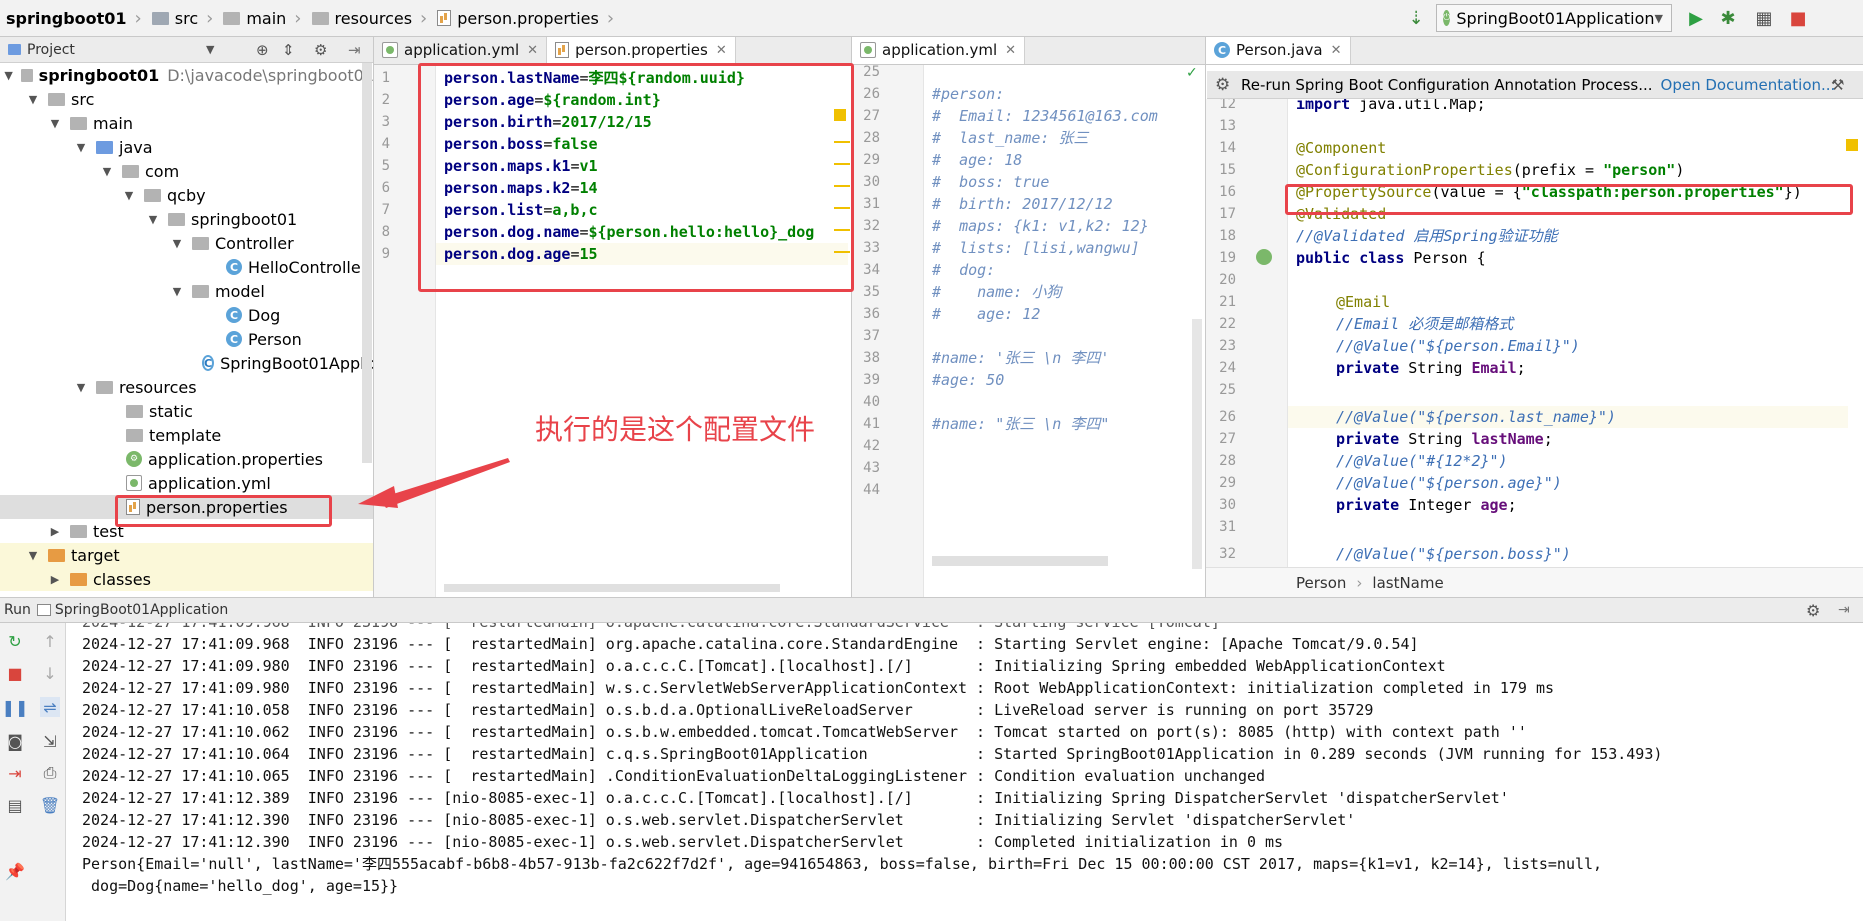 This screenshot has width=1863, height=921. What do you see at coordinates (1837, 85) in the screenshot?
I see `wrench-icon: ⚒` at bounding box center [1837, 85].